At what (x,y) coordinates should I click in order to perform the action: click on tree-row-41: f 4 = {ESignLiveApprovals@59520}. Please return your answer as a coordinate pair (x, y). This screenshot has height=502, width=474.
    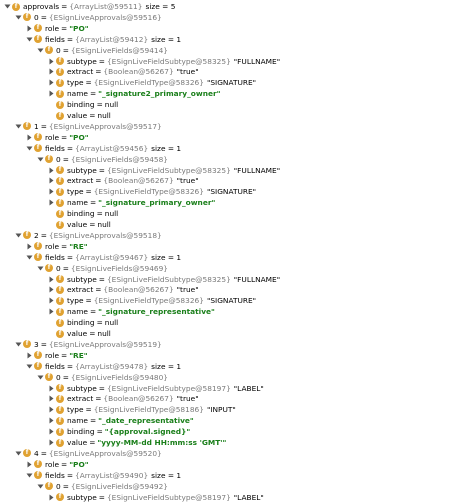
    Looking at the image, I should click on (237, 453).